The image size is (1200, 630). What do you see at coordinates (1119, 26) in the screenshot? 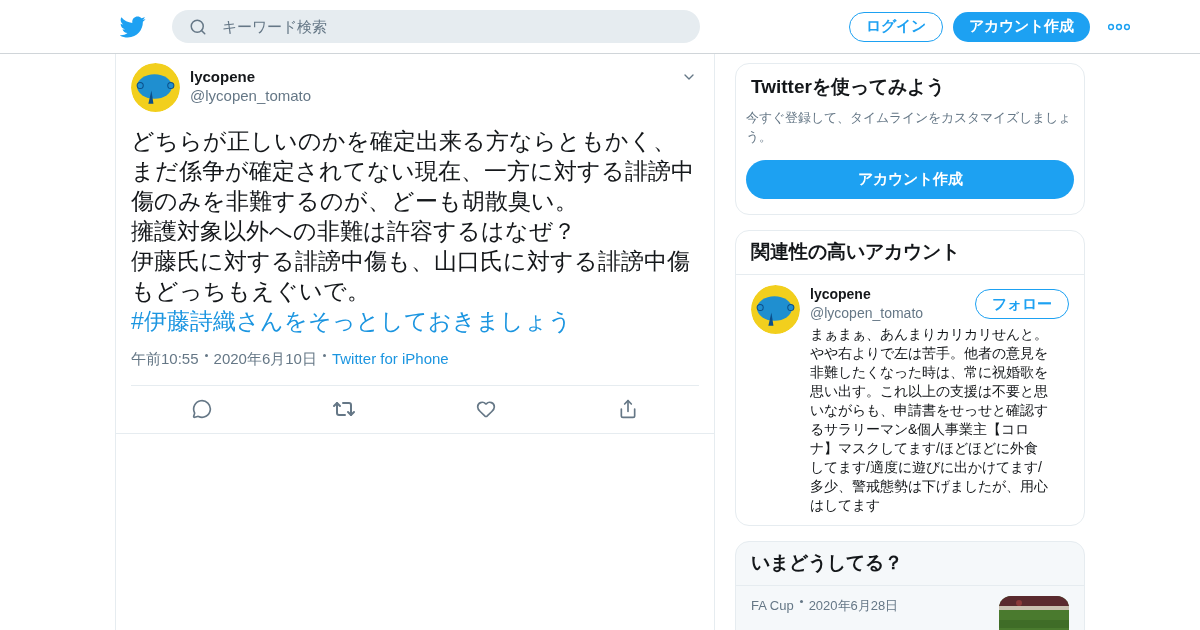
I see `more-icon` at bounding box center [1119, 26].